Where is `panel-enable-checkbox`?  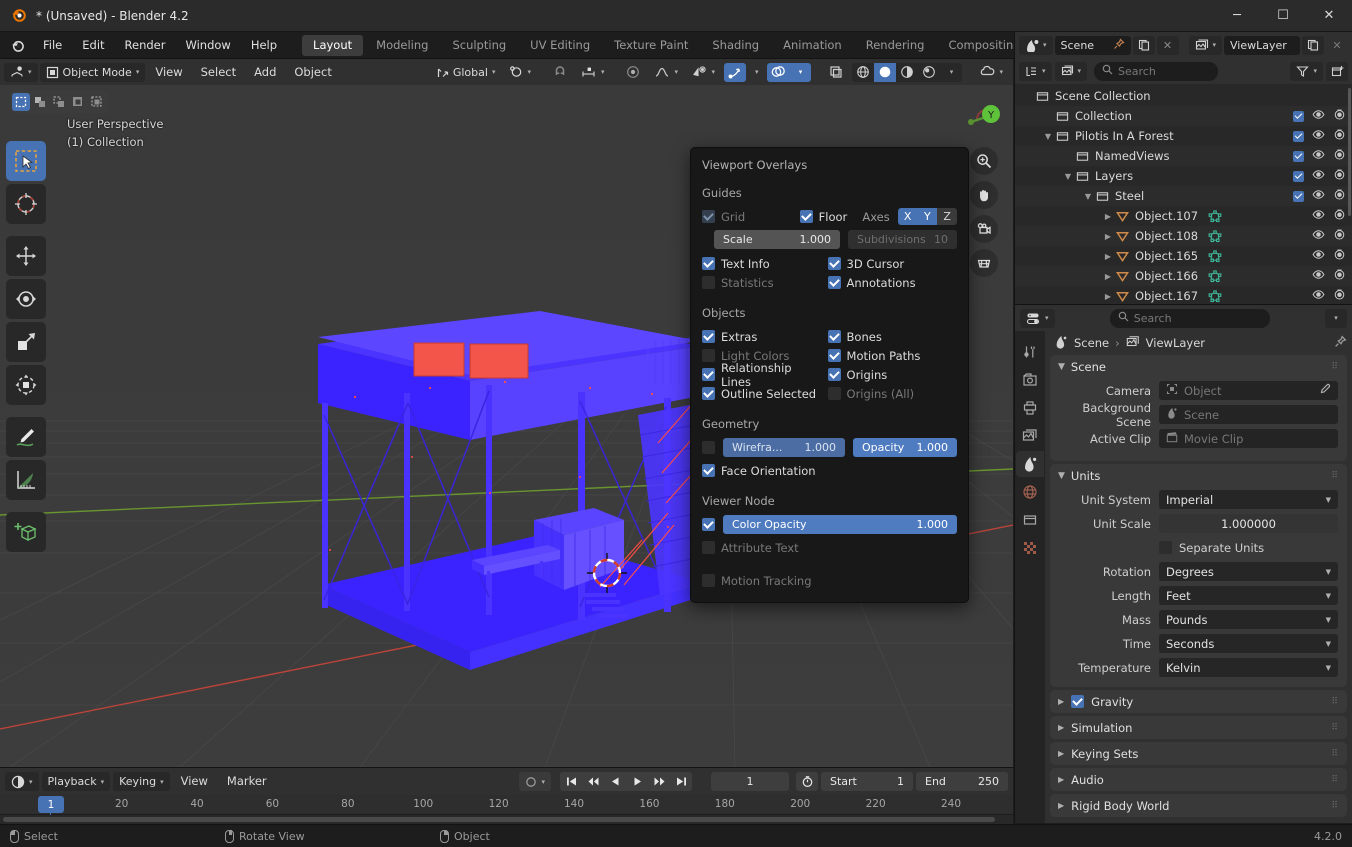 panel-enable-checkbox is located at coordinates (1078, 701).